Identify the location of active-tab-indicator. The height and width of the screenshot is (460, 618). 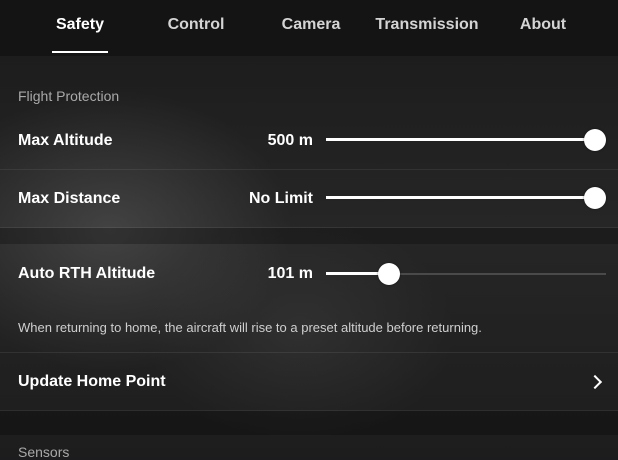
(80, 52).